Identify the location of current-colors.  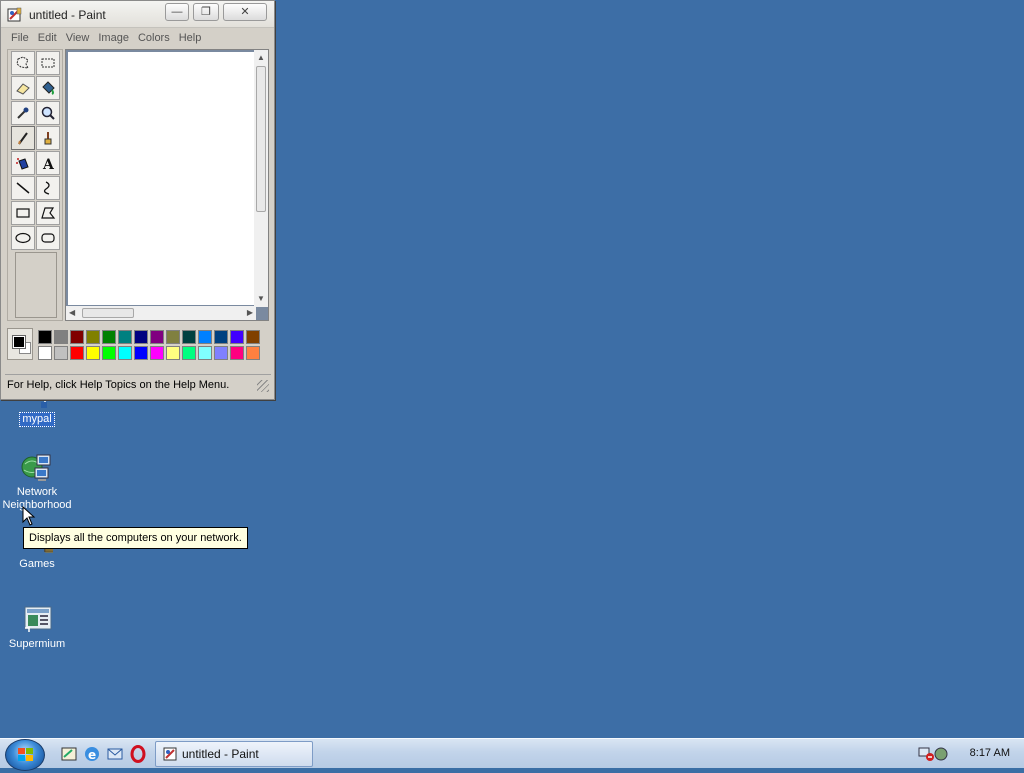
(20, 344).